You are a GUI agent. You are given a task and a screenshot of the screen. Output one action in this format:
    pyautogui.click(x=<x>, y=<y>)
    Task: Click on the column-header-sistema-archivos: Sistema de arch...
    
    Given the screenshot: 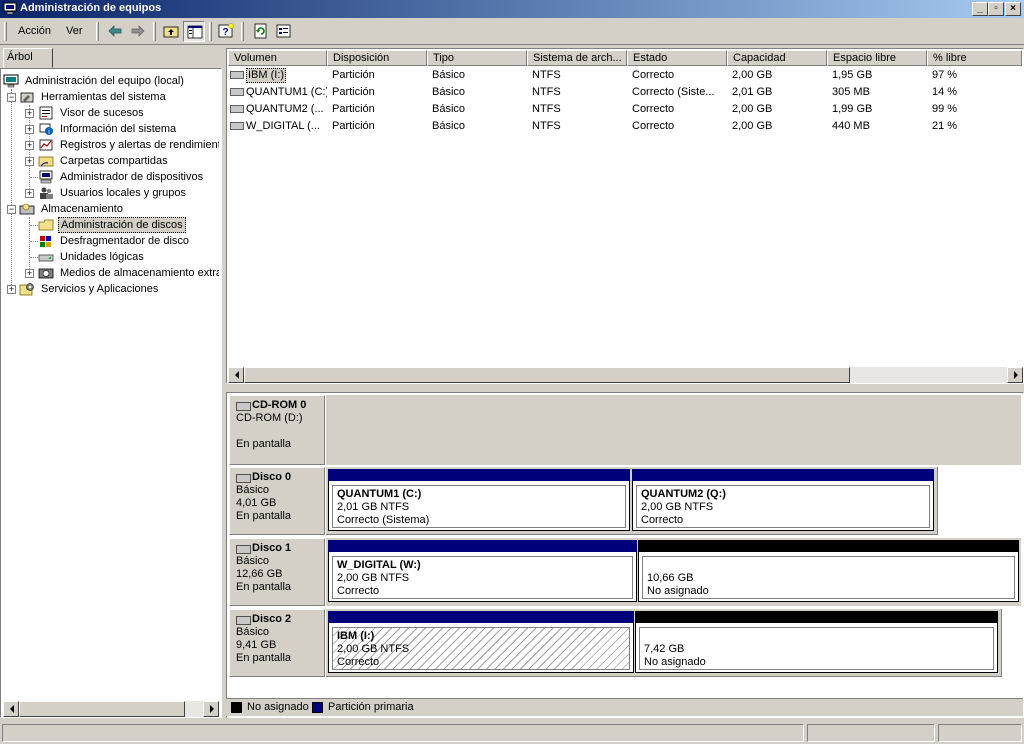 What is the action you would take?
    pyautogui.click(x=577, y=58)
    